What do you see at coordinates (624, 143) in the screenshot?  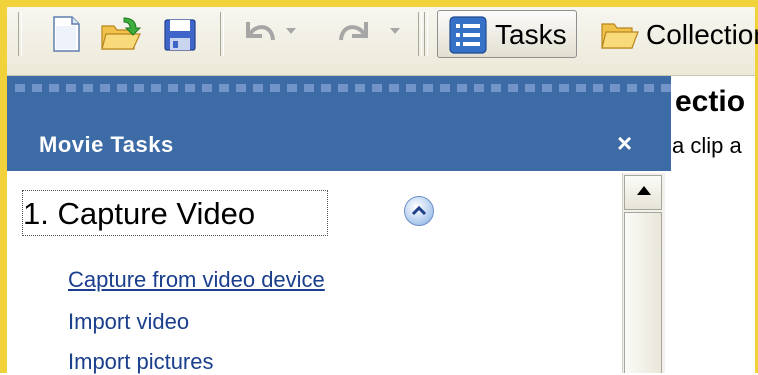 I see `close-icon: ×` at bounding box center [624, 143].